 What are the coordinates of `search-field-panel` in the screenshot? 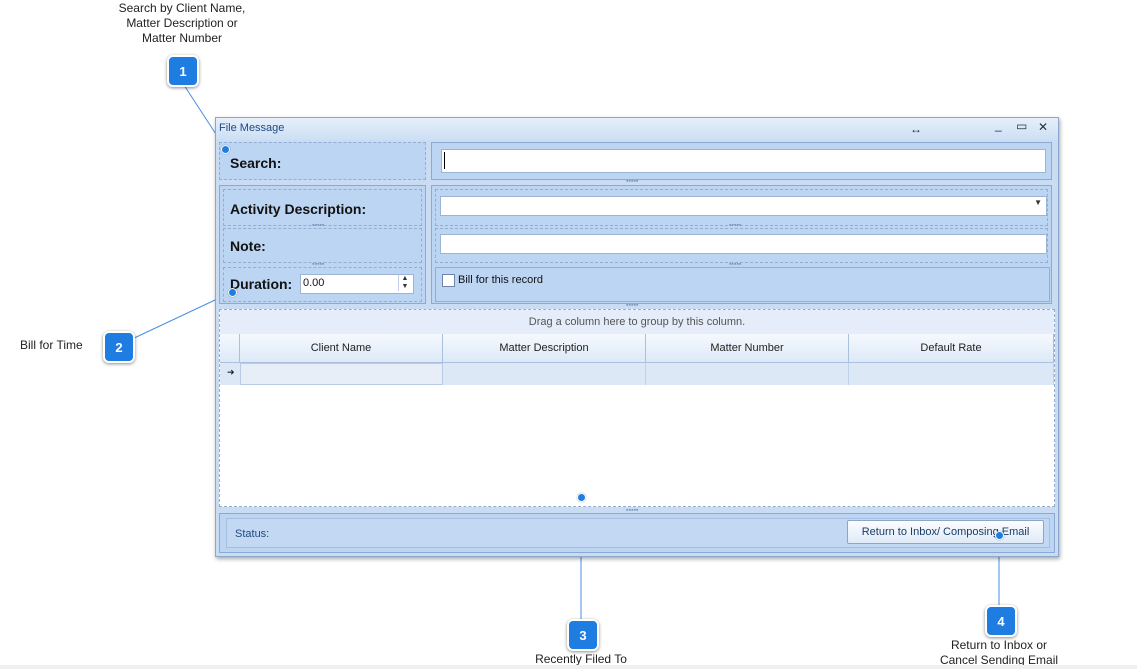 It's located at (741, 161).